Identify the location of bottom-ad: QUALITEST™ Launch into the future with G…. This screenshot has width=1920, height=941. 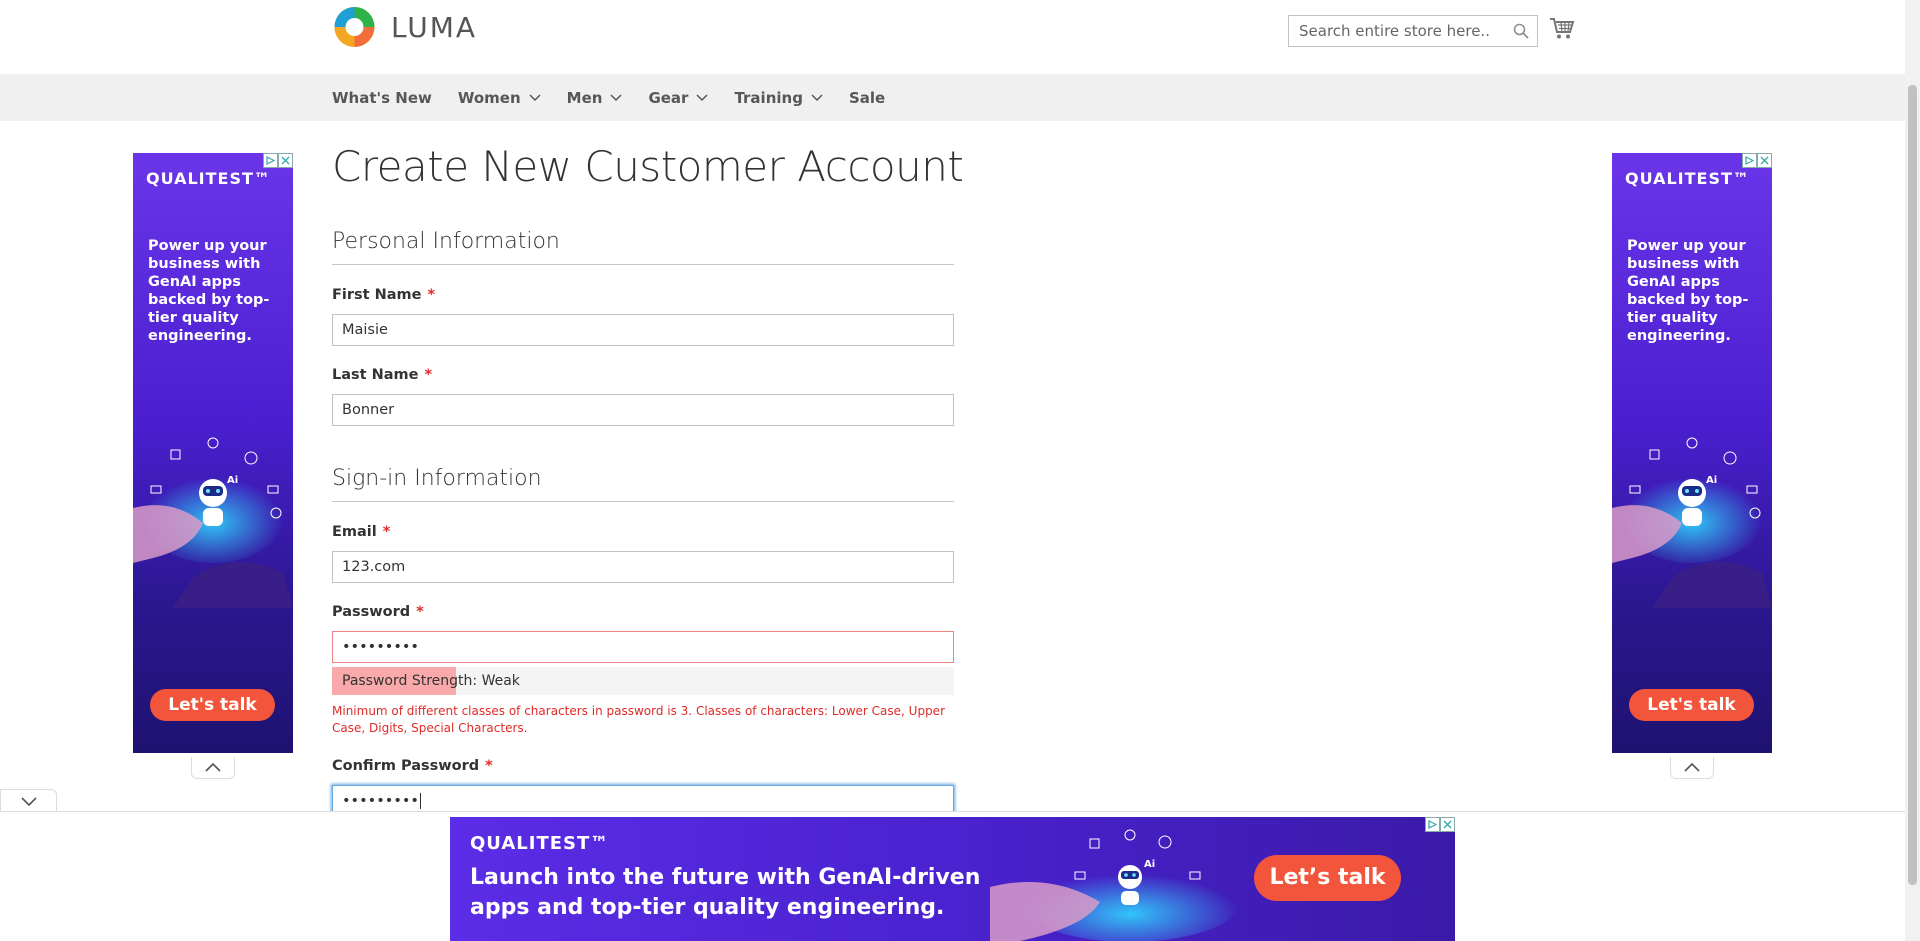
(952, 879).